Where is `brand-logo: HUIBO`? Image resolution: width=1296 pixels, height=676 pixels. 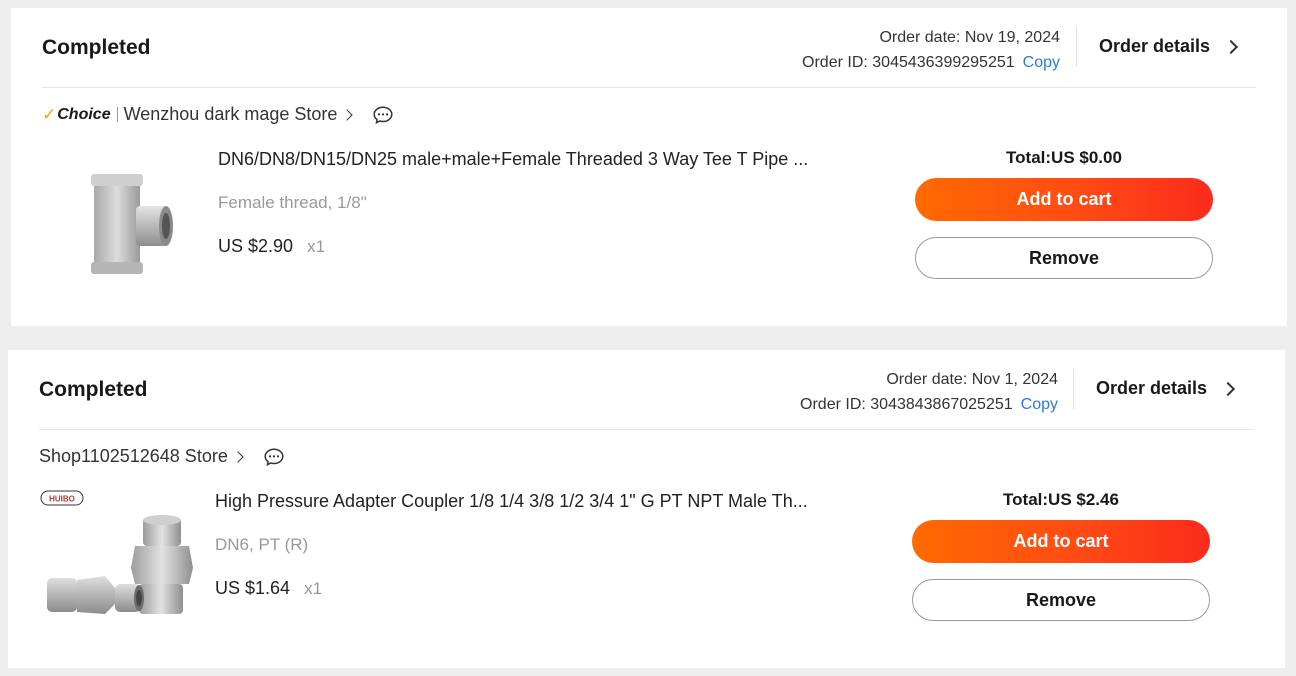
brand-logo: HUIBO is located at coordinates (62, 499).